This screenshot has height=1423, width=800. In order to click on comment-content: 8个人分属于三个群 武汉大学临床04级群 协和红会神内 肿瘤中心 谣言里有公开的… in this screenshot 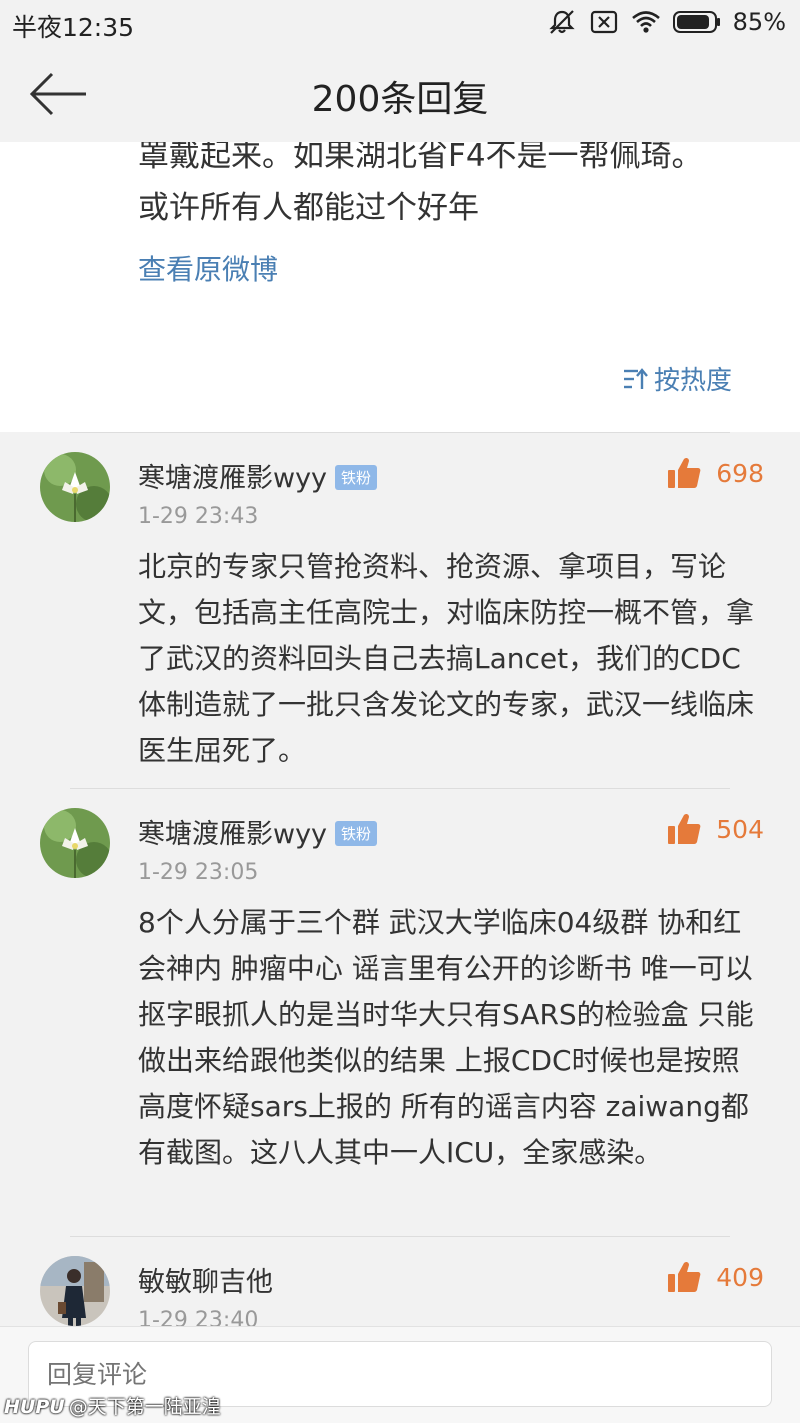, I will do `click(446, 1037)`.